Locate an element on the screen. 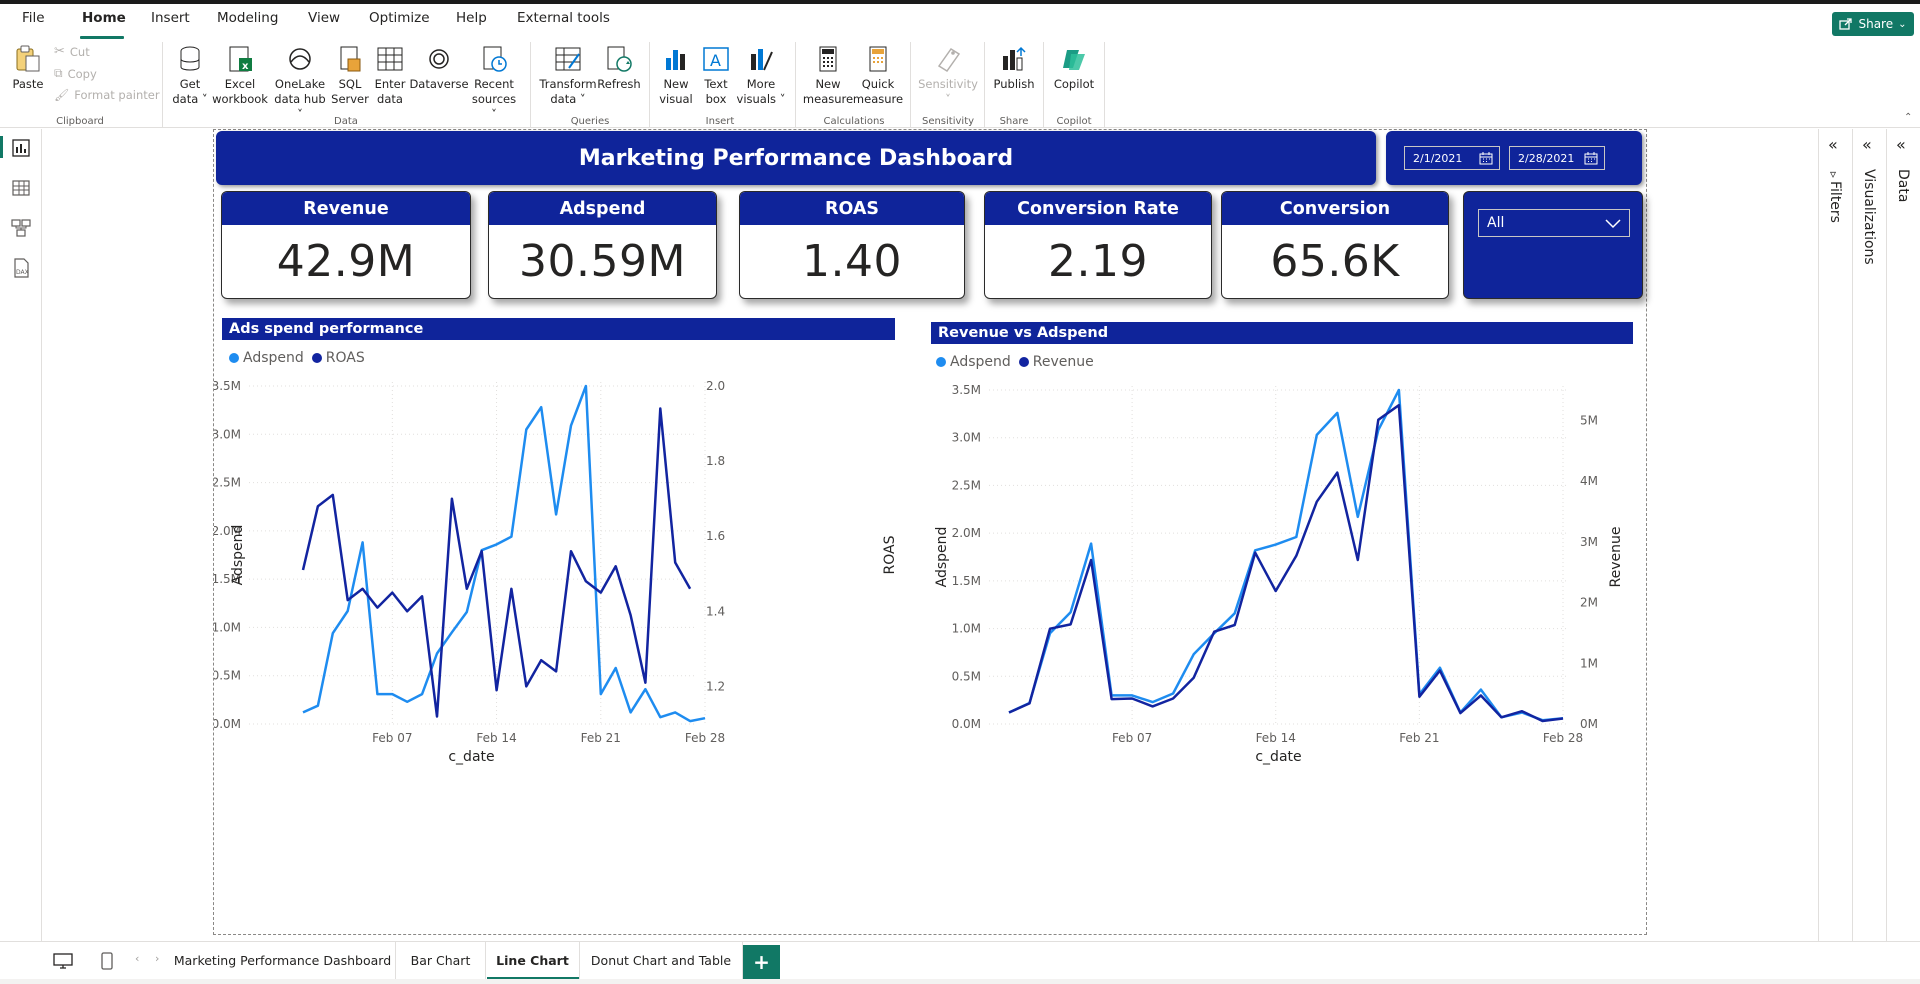  kpi-card-conversion: Conversion 65.6K is located at coordinates (1335, 245).